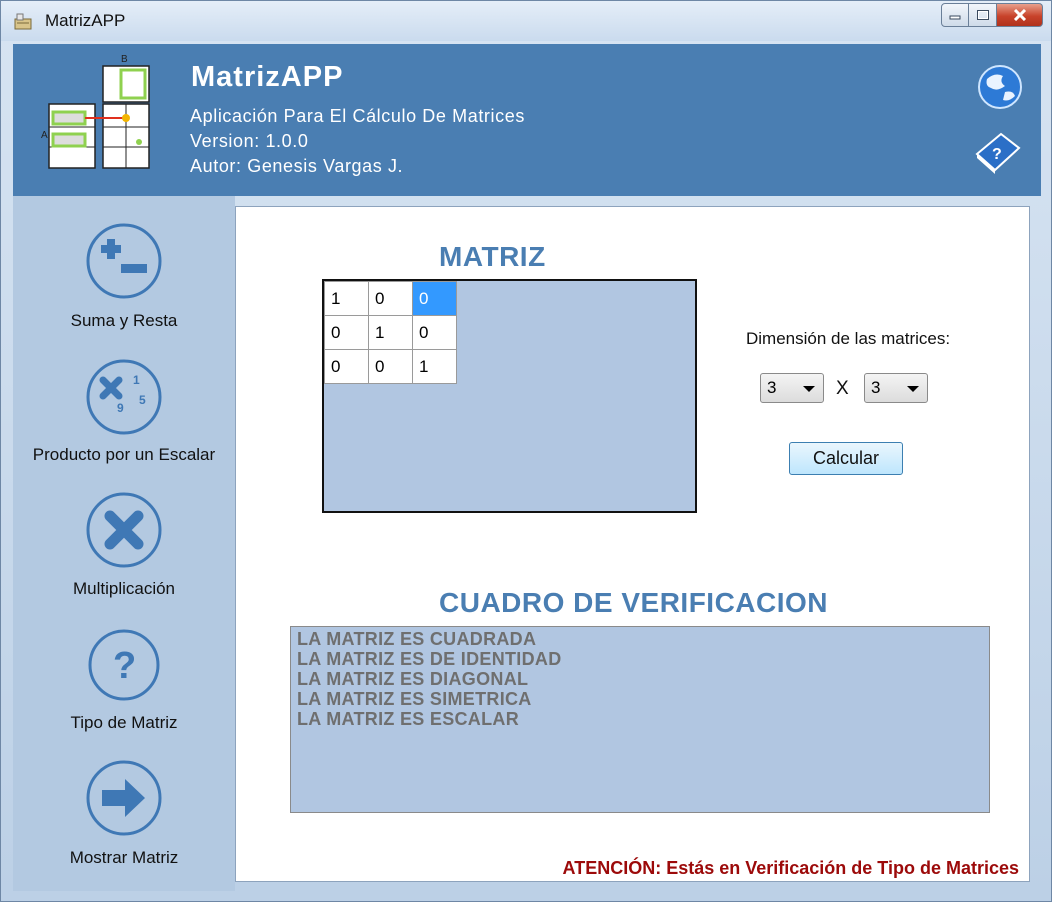 This screenshot has width=1052, height=902. I want to click on rows-select-value: 3, so click(772, 387).